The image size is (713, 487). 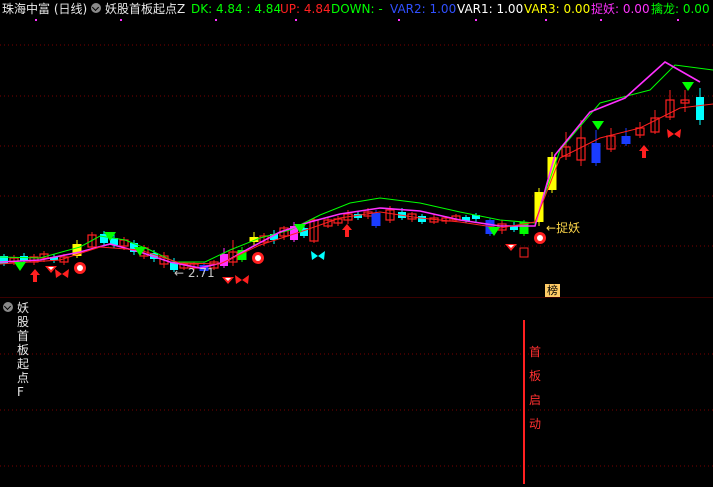 I want to click on vertical-char-2: 板, so click(x=534, y=376).